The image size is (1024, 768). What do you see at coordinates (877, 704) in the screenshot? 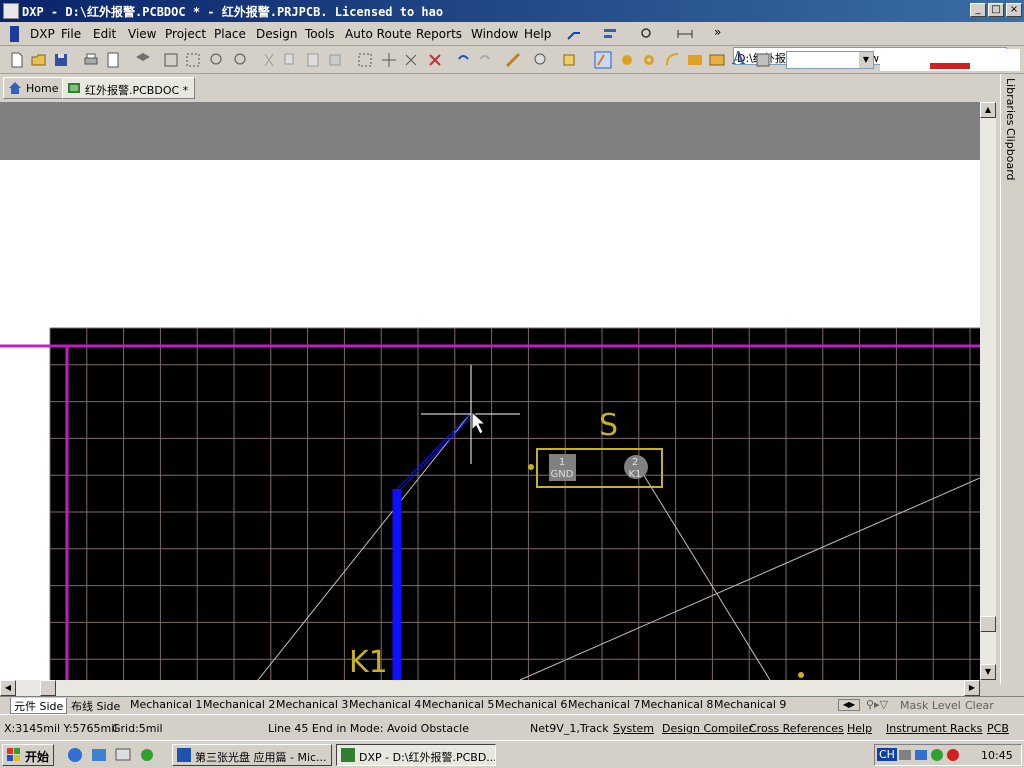
I see `filter-icon: ⚲▸▽` at bounding box center [877, 704].